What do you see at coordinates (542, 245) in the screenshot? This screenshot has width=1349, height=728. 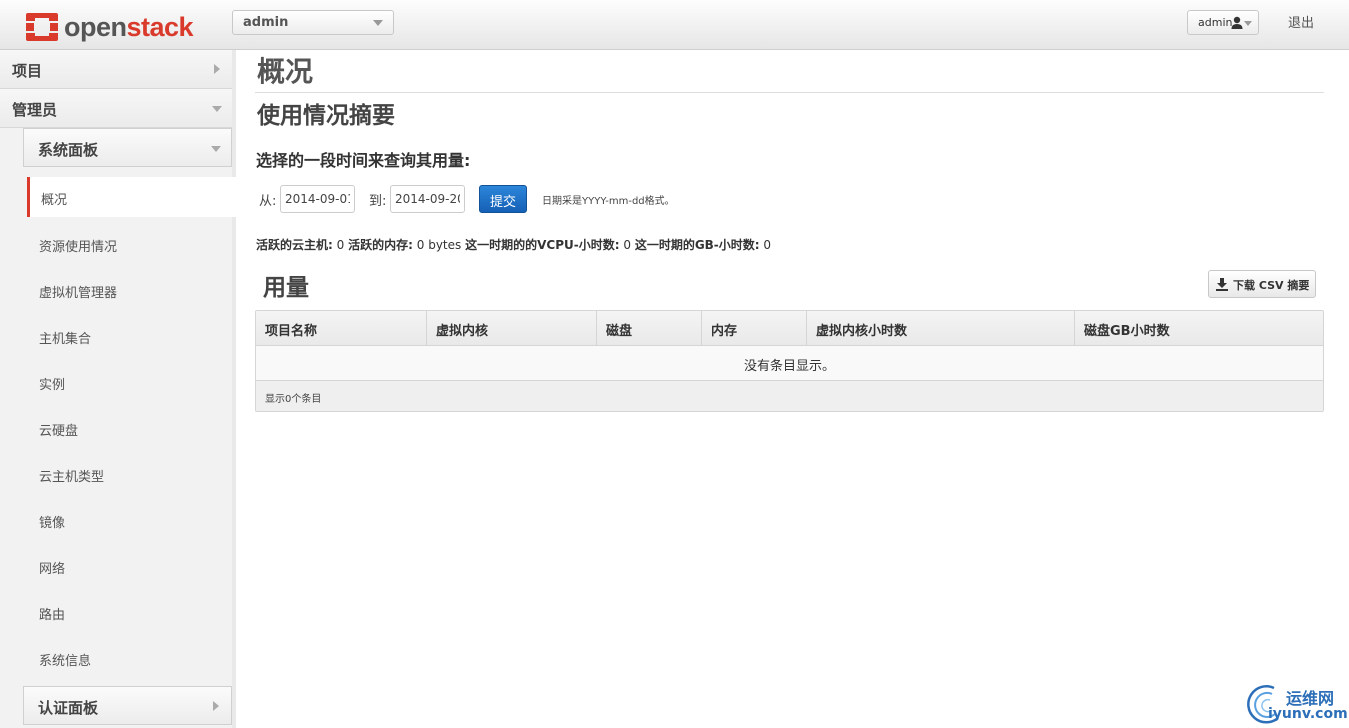 I see `vcpu-hours-label: 这一时期的的VCPU-小时数:` at bounding box center [542, 245].